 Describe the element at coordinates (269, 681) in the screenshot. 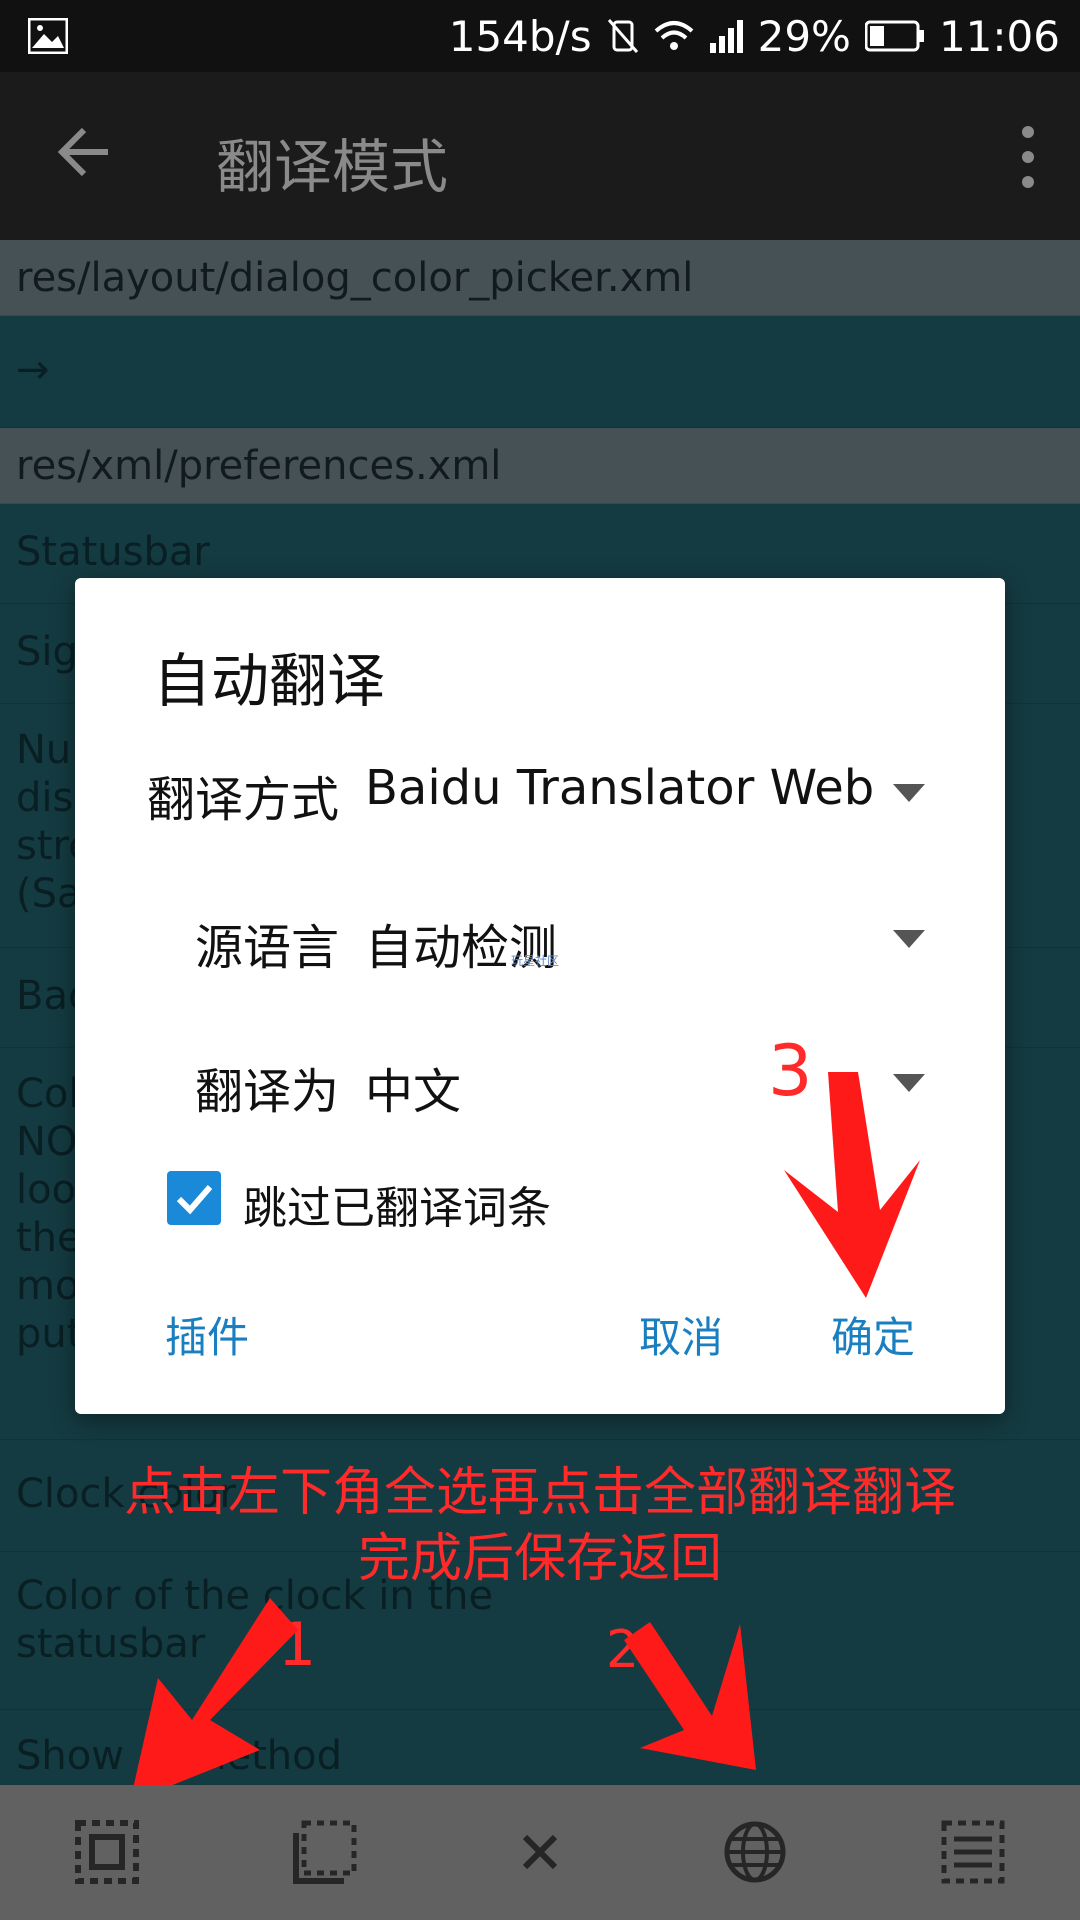

I see `dialog-title: 自动翻译` at that location.